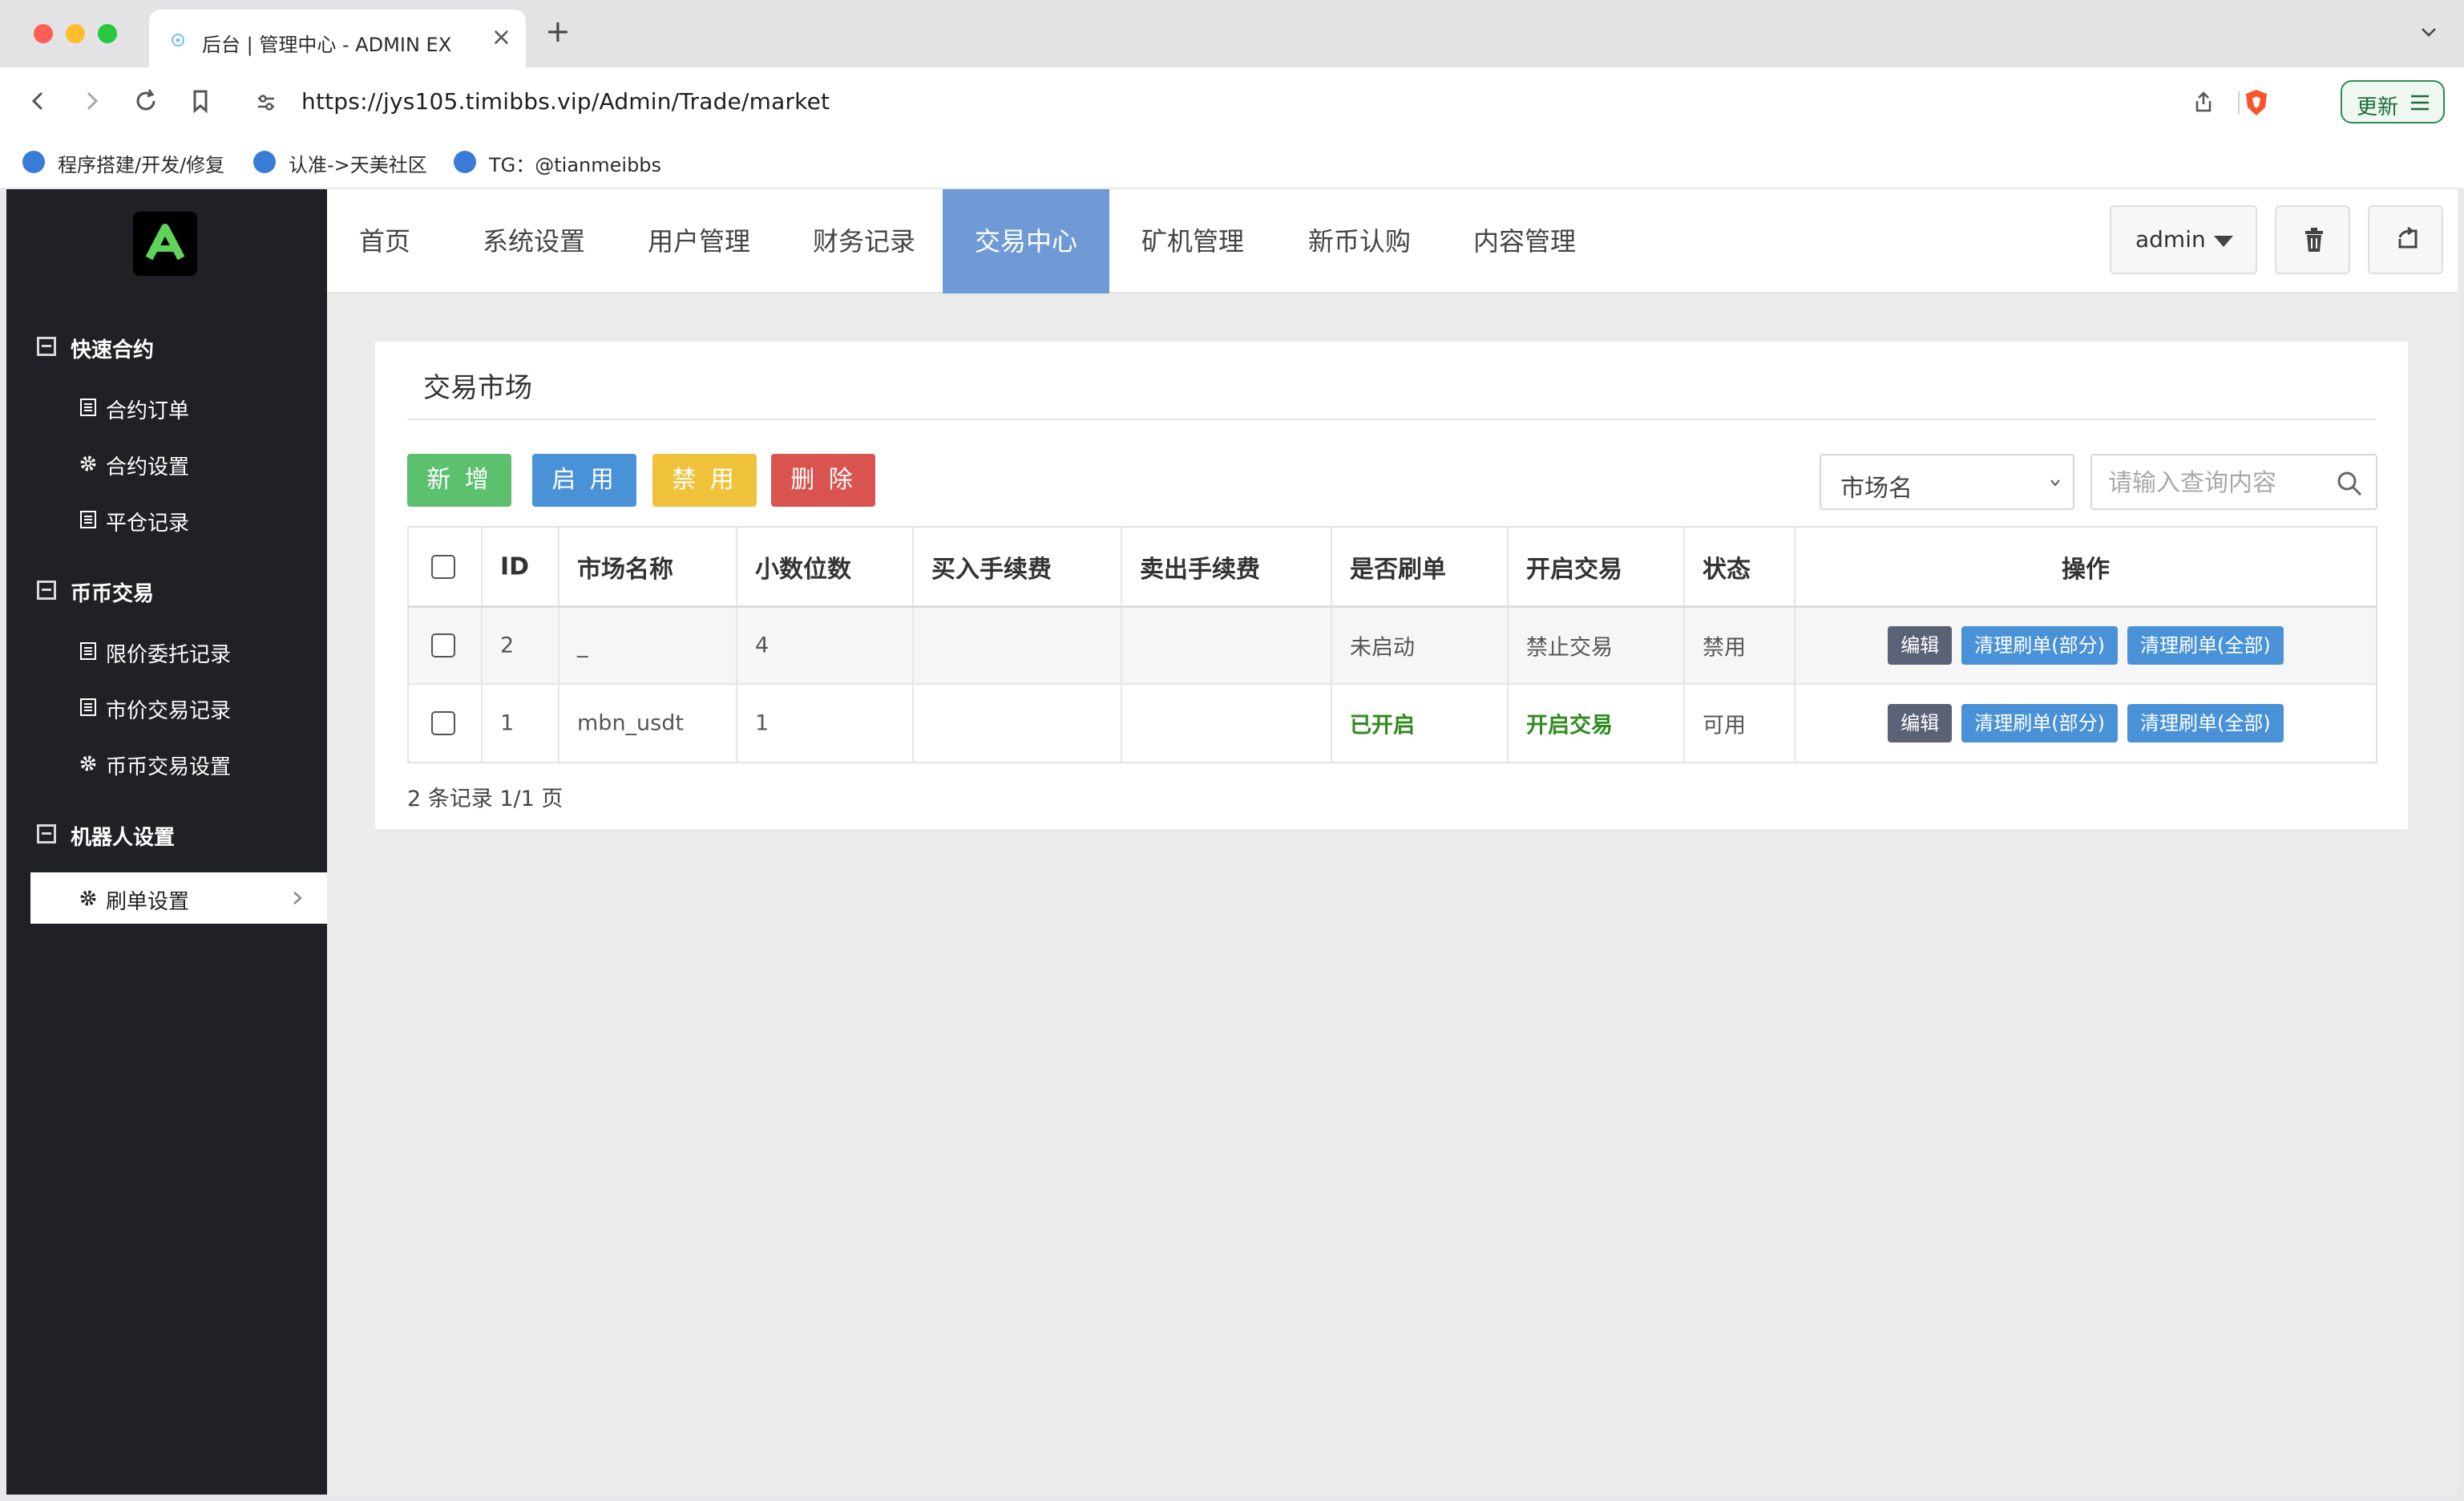 This screenshot has height=1501, width=2464. What do you see at coordinates (1740, 645) in the screenshot?
I see `cell-status: 禁用` at bounding box center [1740, 645].